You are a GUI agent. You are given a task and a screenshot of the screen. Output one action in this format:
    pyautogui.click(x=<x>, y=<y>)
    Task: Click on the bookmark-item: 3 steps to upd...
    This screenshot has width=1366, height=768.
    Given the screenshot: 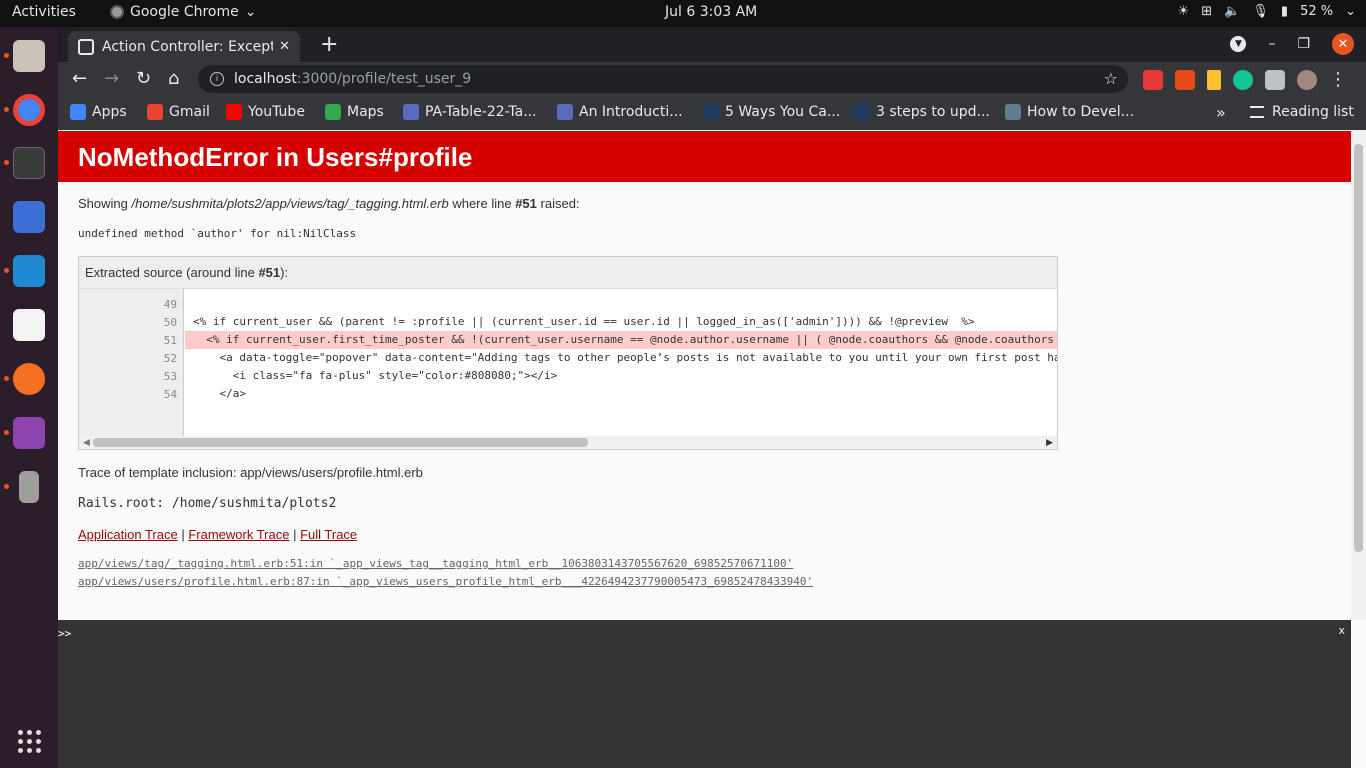 What is the action you would take?
    pyautogui.click(x=922, y=112)
    